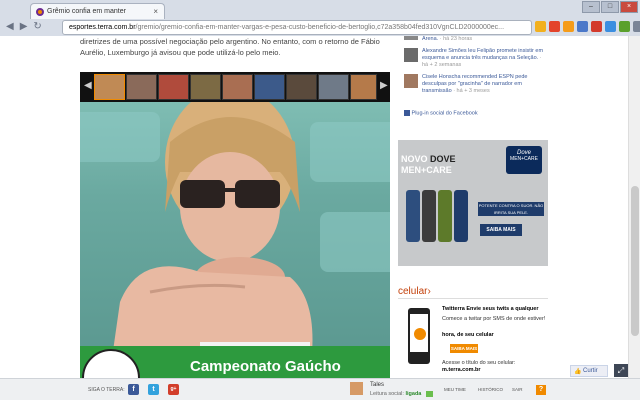 The width and height of the screenshot is (640, 400). Describe the element at coordinates (464, 348) in the screenshot. I see `celular-cta-button: SAIBA MAIS` at that location.